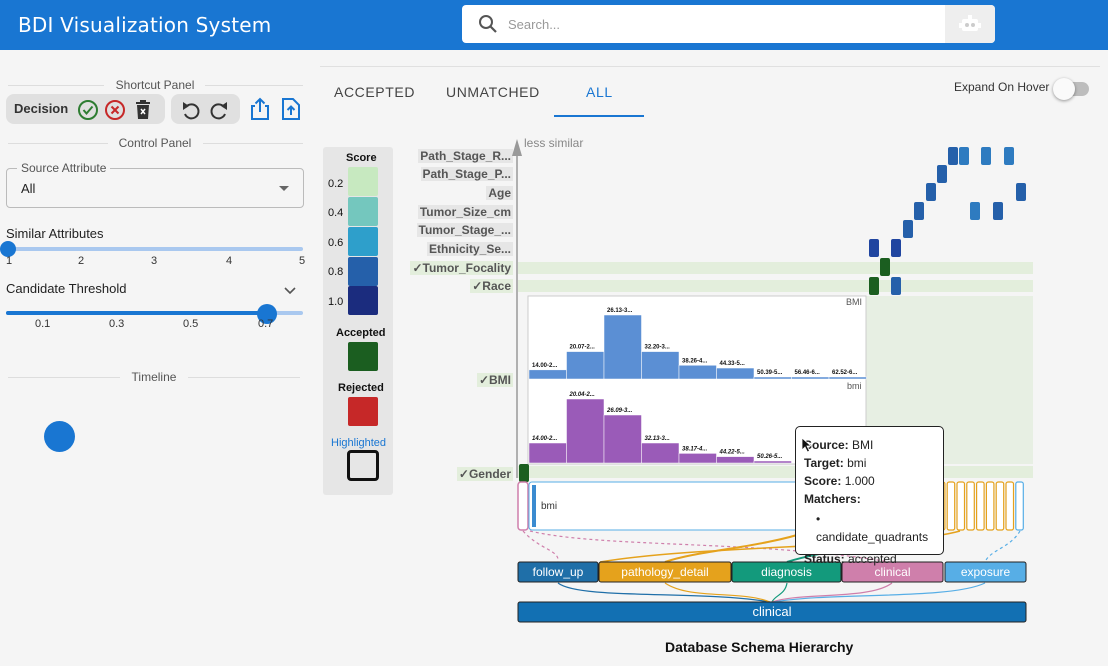 Image resolution: width=1108 pixels, height=666 pixels. I want to click on chevron-down-icon, so click(290, 292).